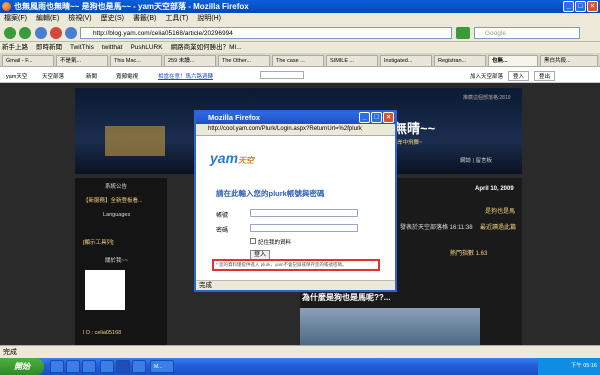 The height and width of the screenshot is (375, 600). What do you see at coordinates (300, 351) in the screenshot?
I see `status-bar: 完成` at bounding box center [300, 351].